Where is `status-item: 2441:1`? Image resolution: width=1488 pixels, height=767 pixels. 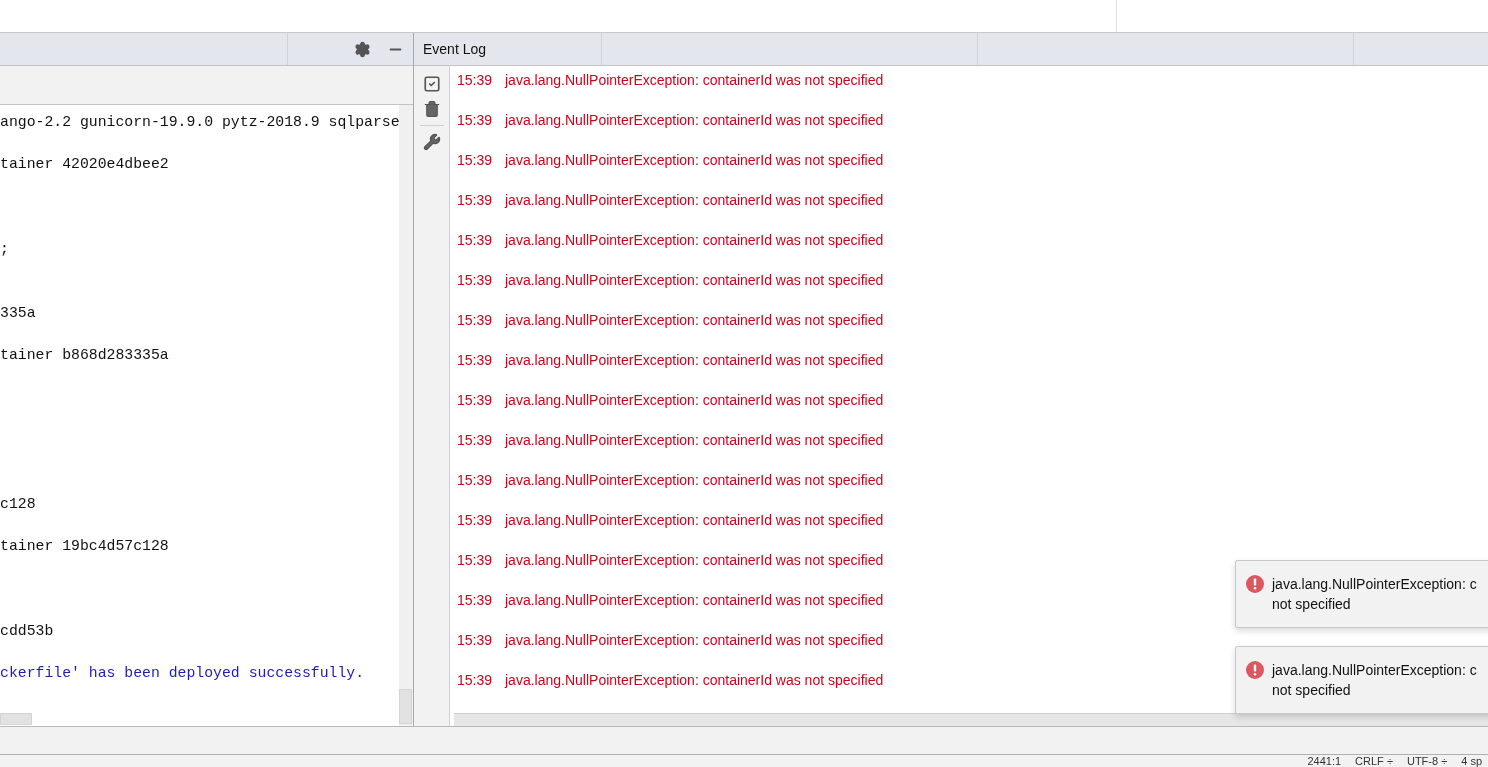
status-item: 2441:1 is located at coordinates (1324, 761).